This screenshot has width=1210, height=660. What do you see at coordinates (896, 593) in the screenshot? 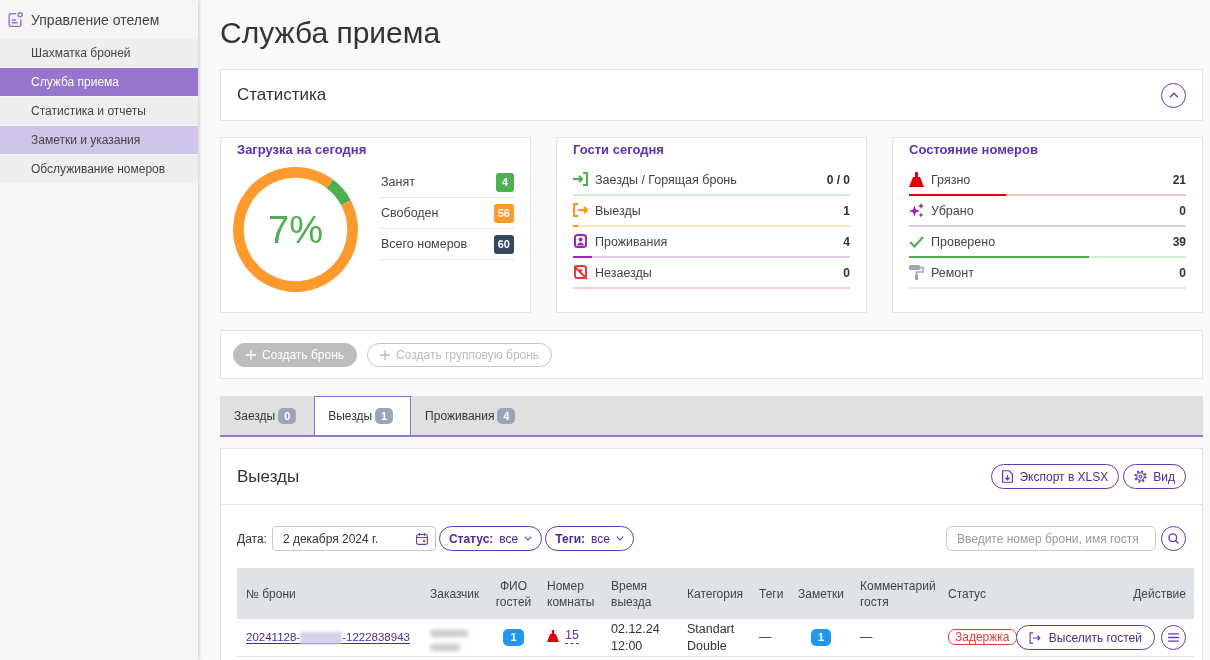
I see `column-header: Комментарий гостя` at bounding box center [896, 593].